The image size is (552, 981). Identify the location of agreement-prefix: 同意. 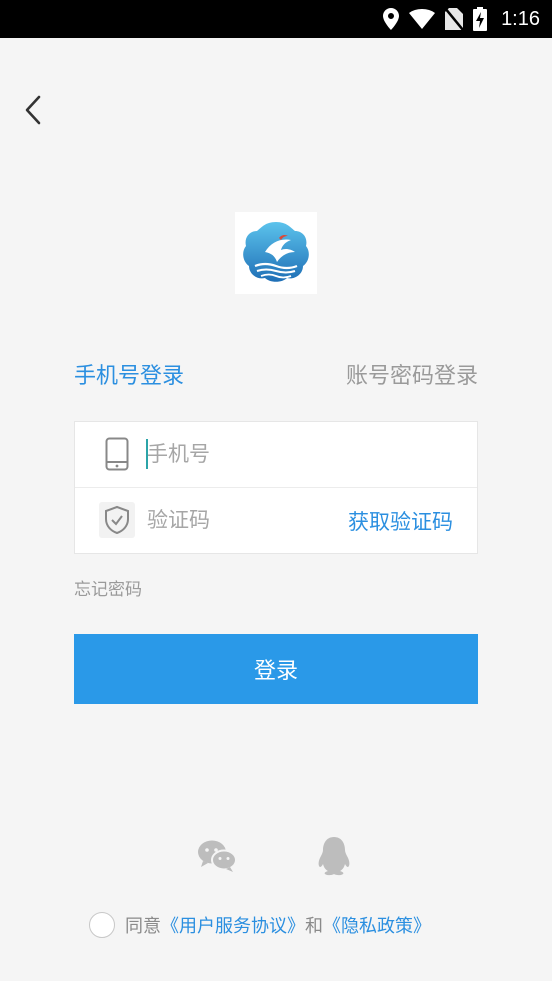
(143, 926).